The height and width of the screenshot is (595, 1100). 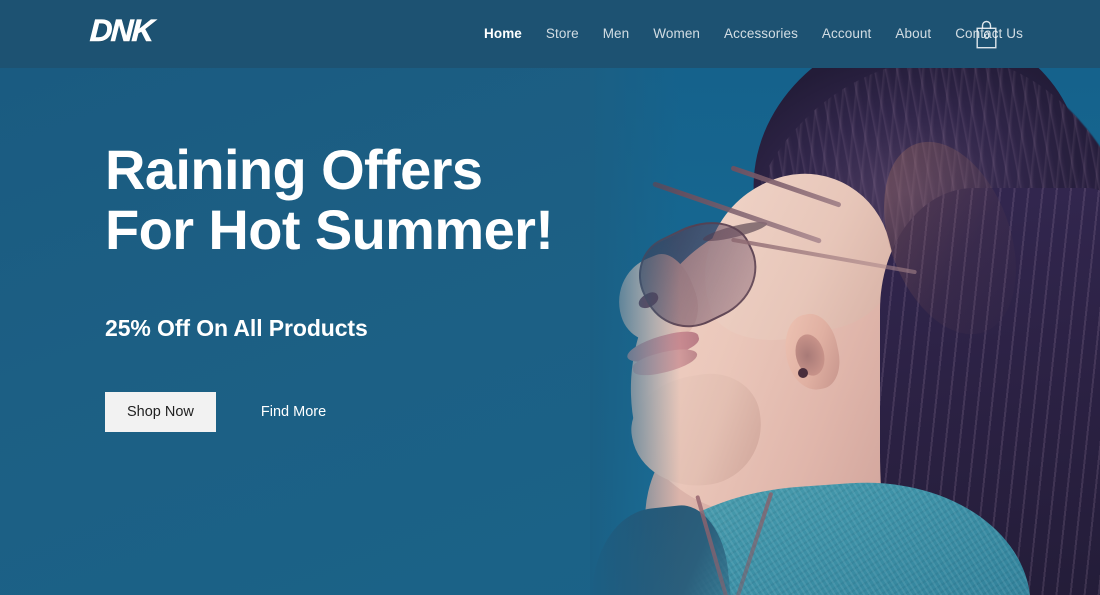 I want to click on cart-button: 0, so click(x=986, y=34).